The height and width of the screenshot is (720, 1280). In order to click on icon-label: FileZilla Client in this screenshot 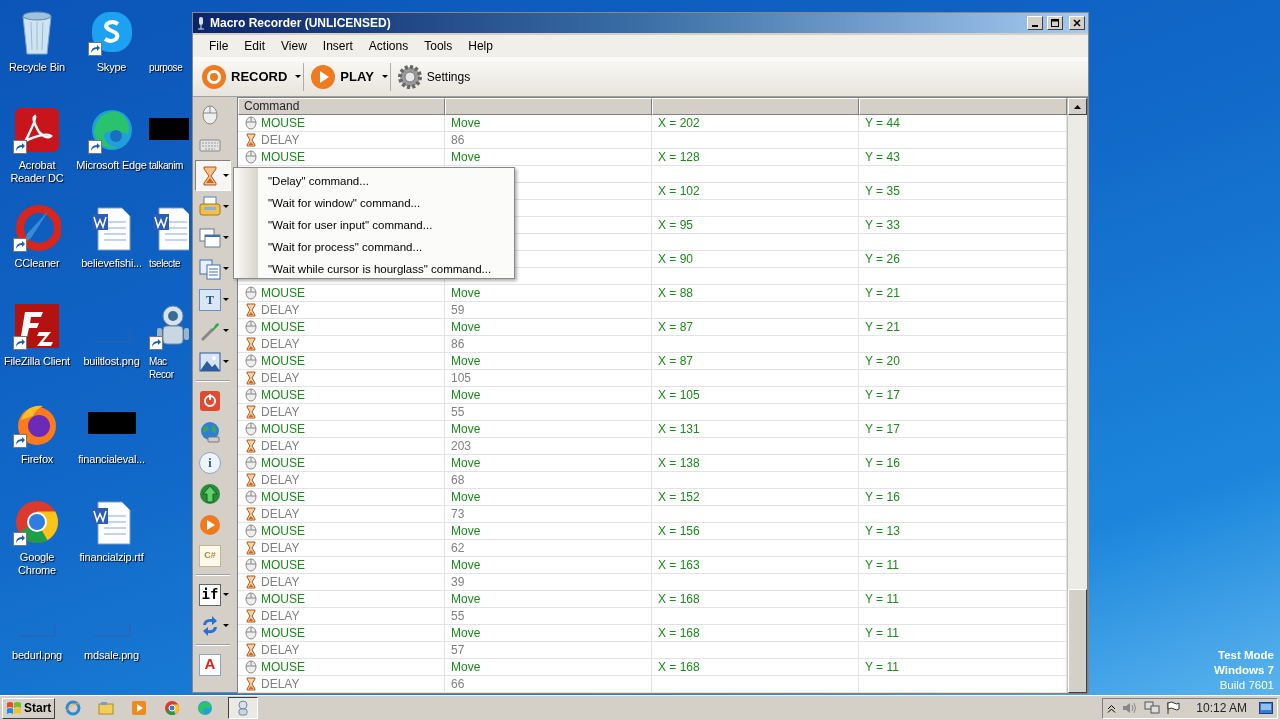, I will do `click(37, 361)`.